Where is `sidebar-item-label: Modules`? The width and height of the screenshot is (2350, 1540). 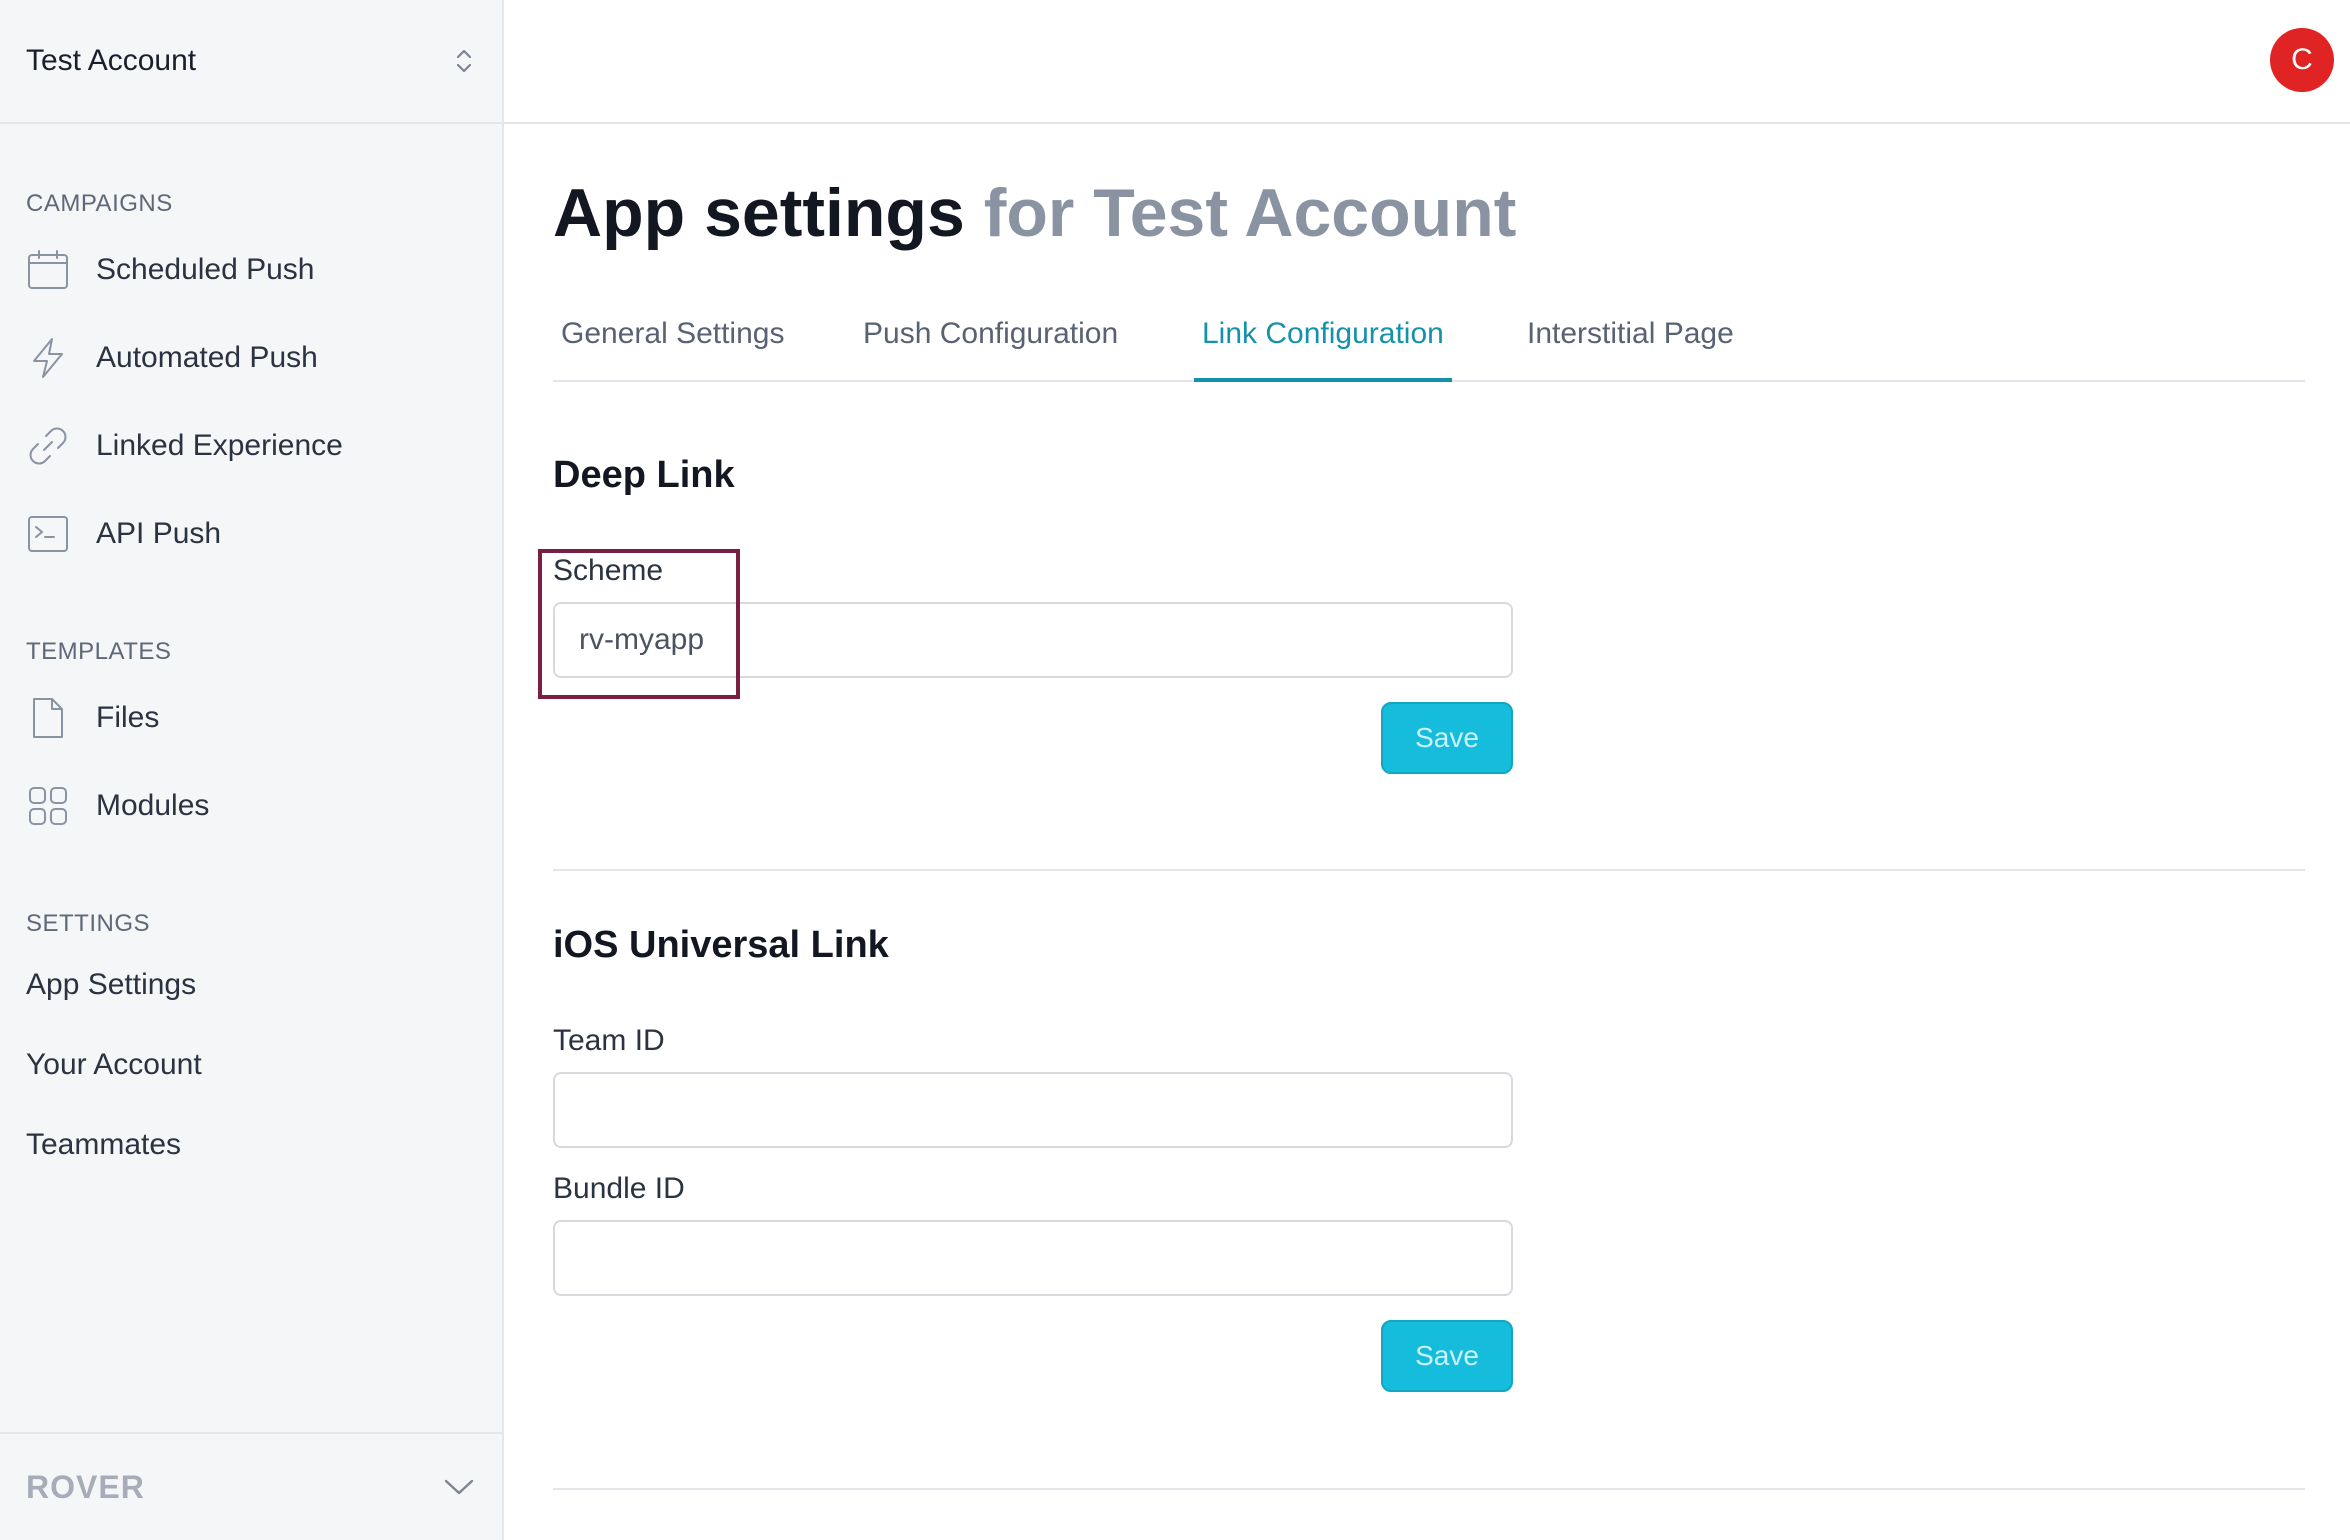 sidebar-item-label: Modules is located at coordinates (153, 805).